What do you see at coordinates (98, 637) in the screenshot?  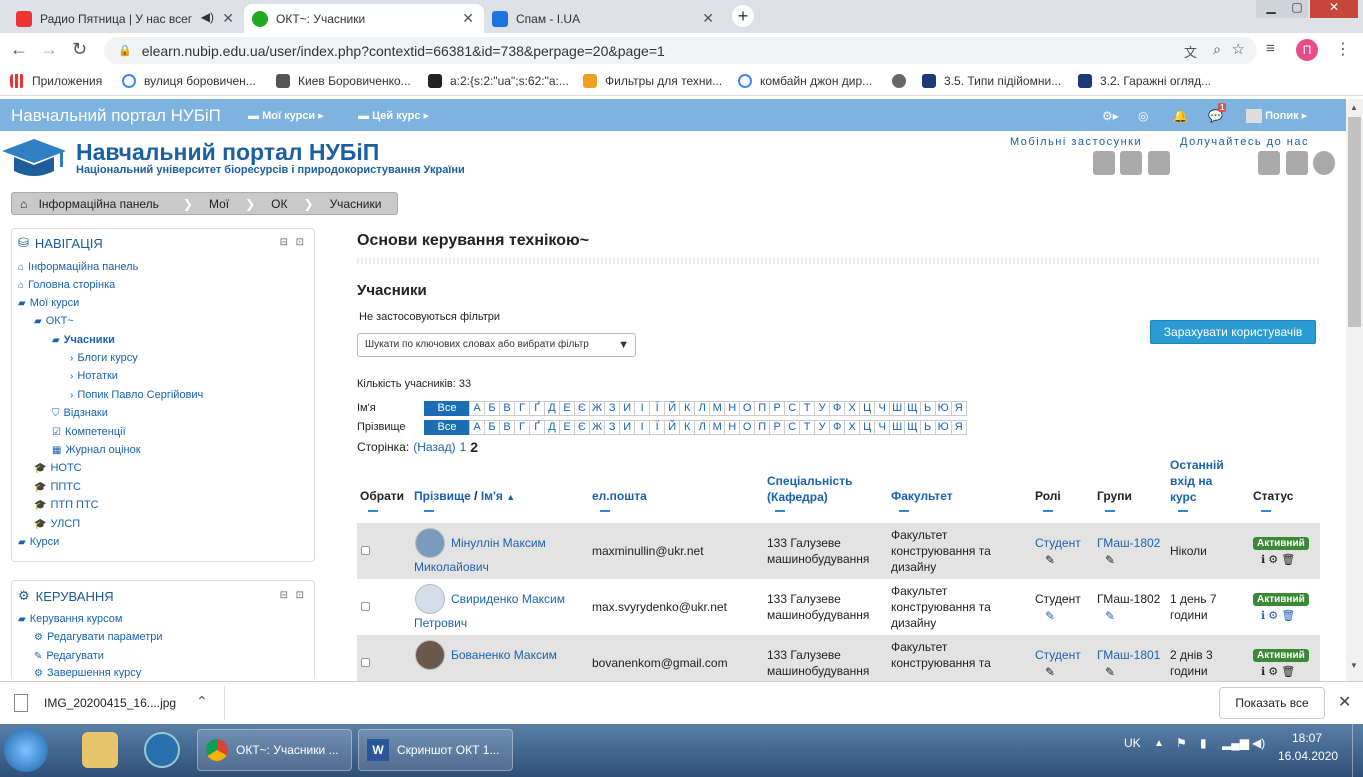 I see `admin-edit-settings: ⚙ Редагувати параметри` at bounding box center [98, 637].